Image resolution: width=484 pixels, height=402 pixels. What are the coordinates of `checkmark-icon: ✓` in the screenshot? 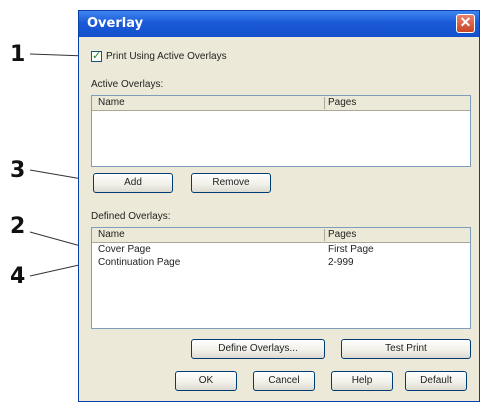 It's located at (97, 56).